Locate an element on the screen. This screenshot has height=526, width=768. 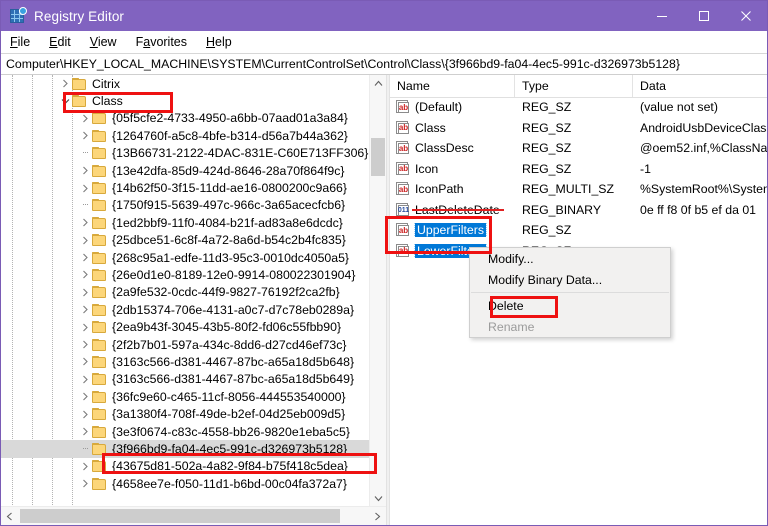
tree-item: {13e42dfa-85d9-424d-8646-28a70f864f9c} is located at coordinates (185, 170).